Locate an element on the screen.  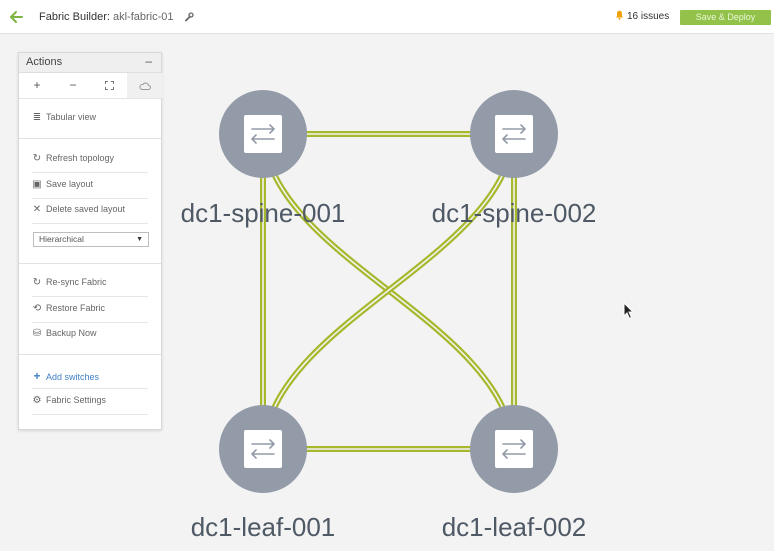
tabular-view-label: Tabular view is located at coordinates (71, 117).